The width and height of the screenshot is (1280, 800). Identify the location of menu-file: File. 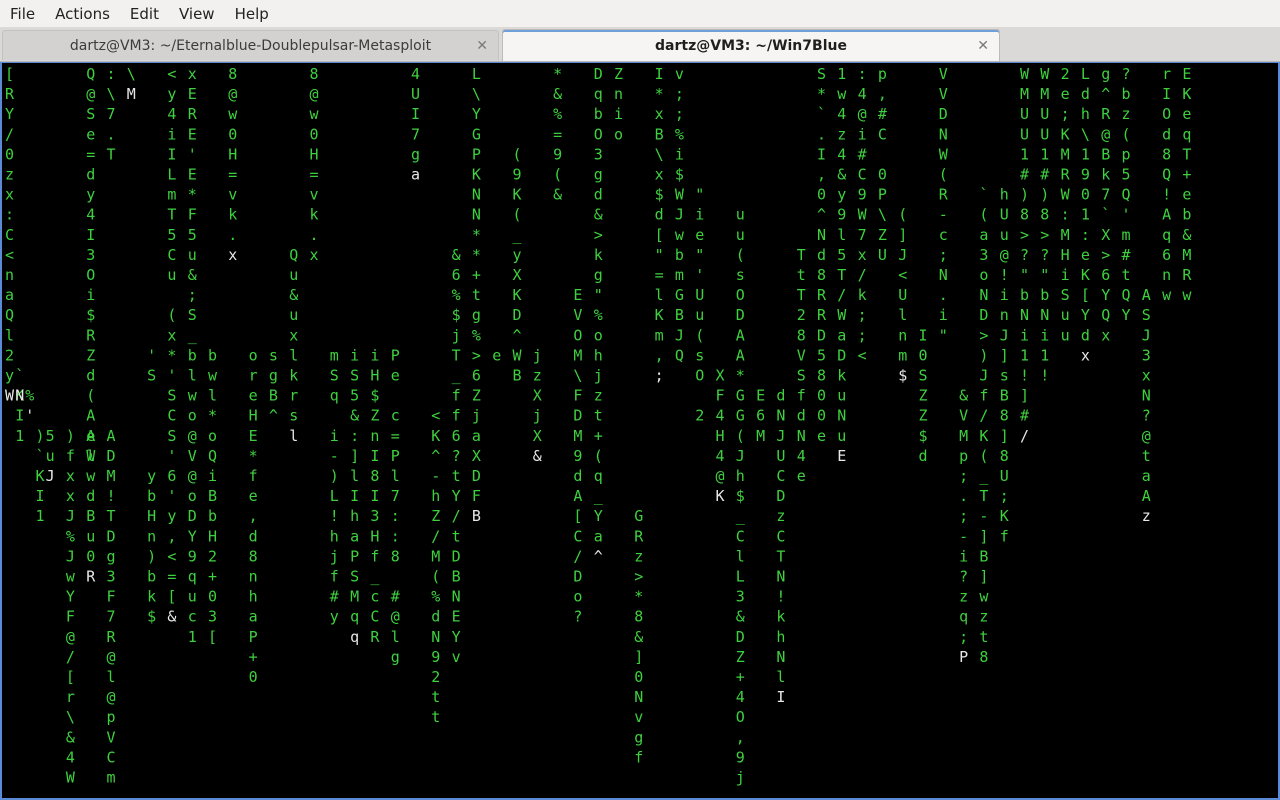
(22, 14).